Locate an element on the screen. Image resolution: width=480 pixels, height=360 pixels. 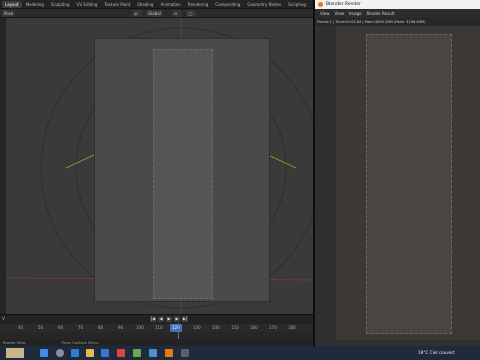
tick-label: 160 is located at coordinates (254, 327).